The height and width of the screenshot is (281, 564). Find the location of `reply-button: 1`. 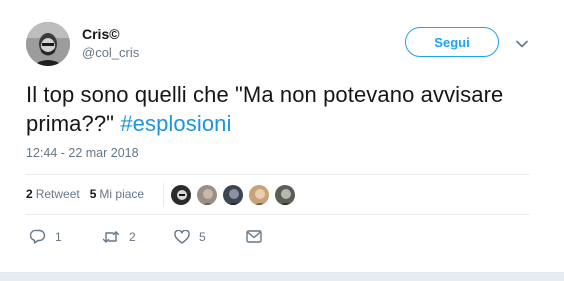

reply-button: 1 is located at coordinates (66, 236).